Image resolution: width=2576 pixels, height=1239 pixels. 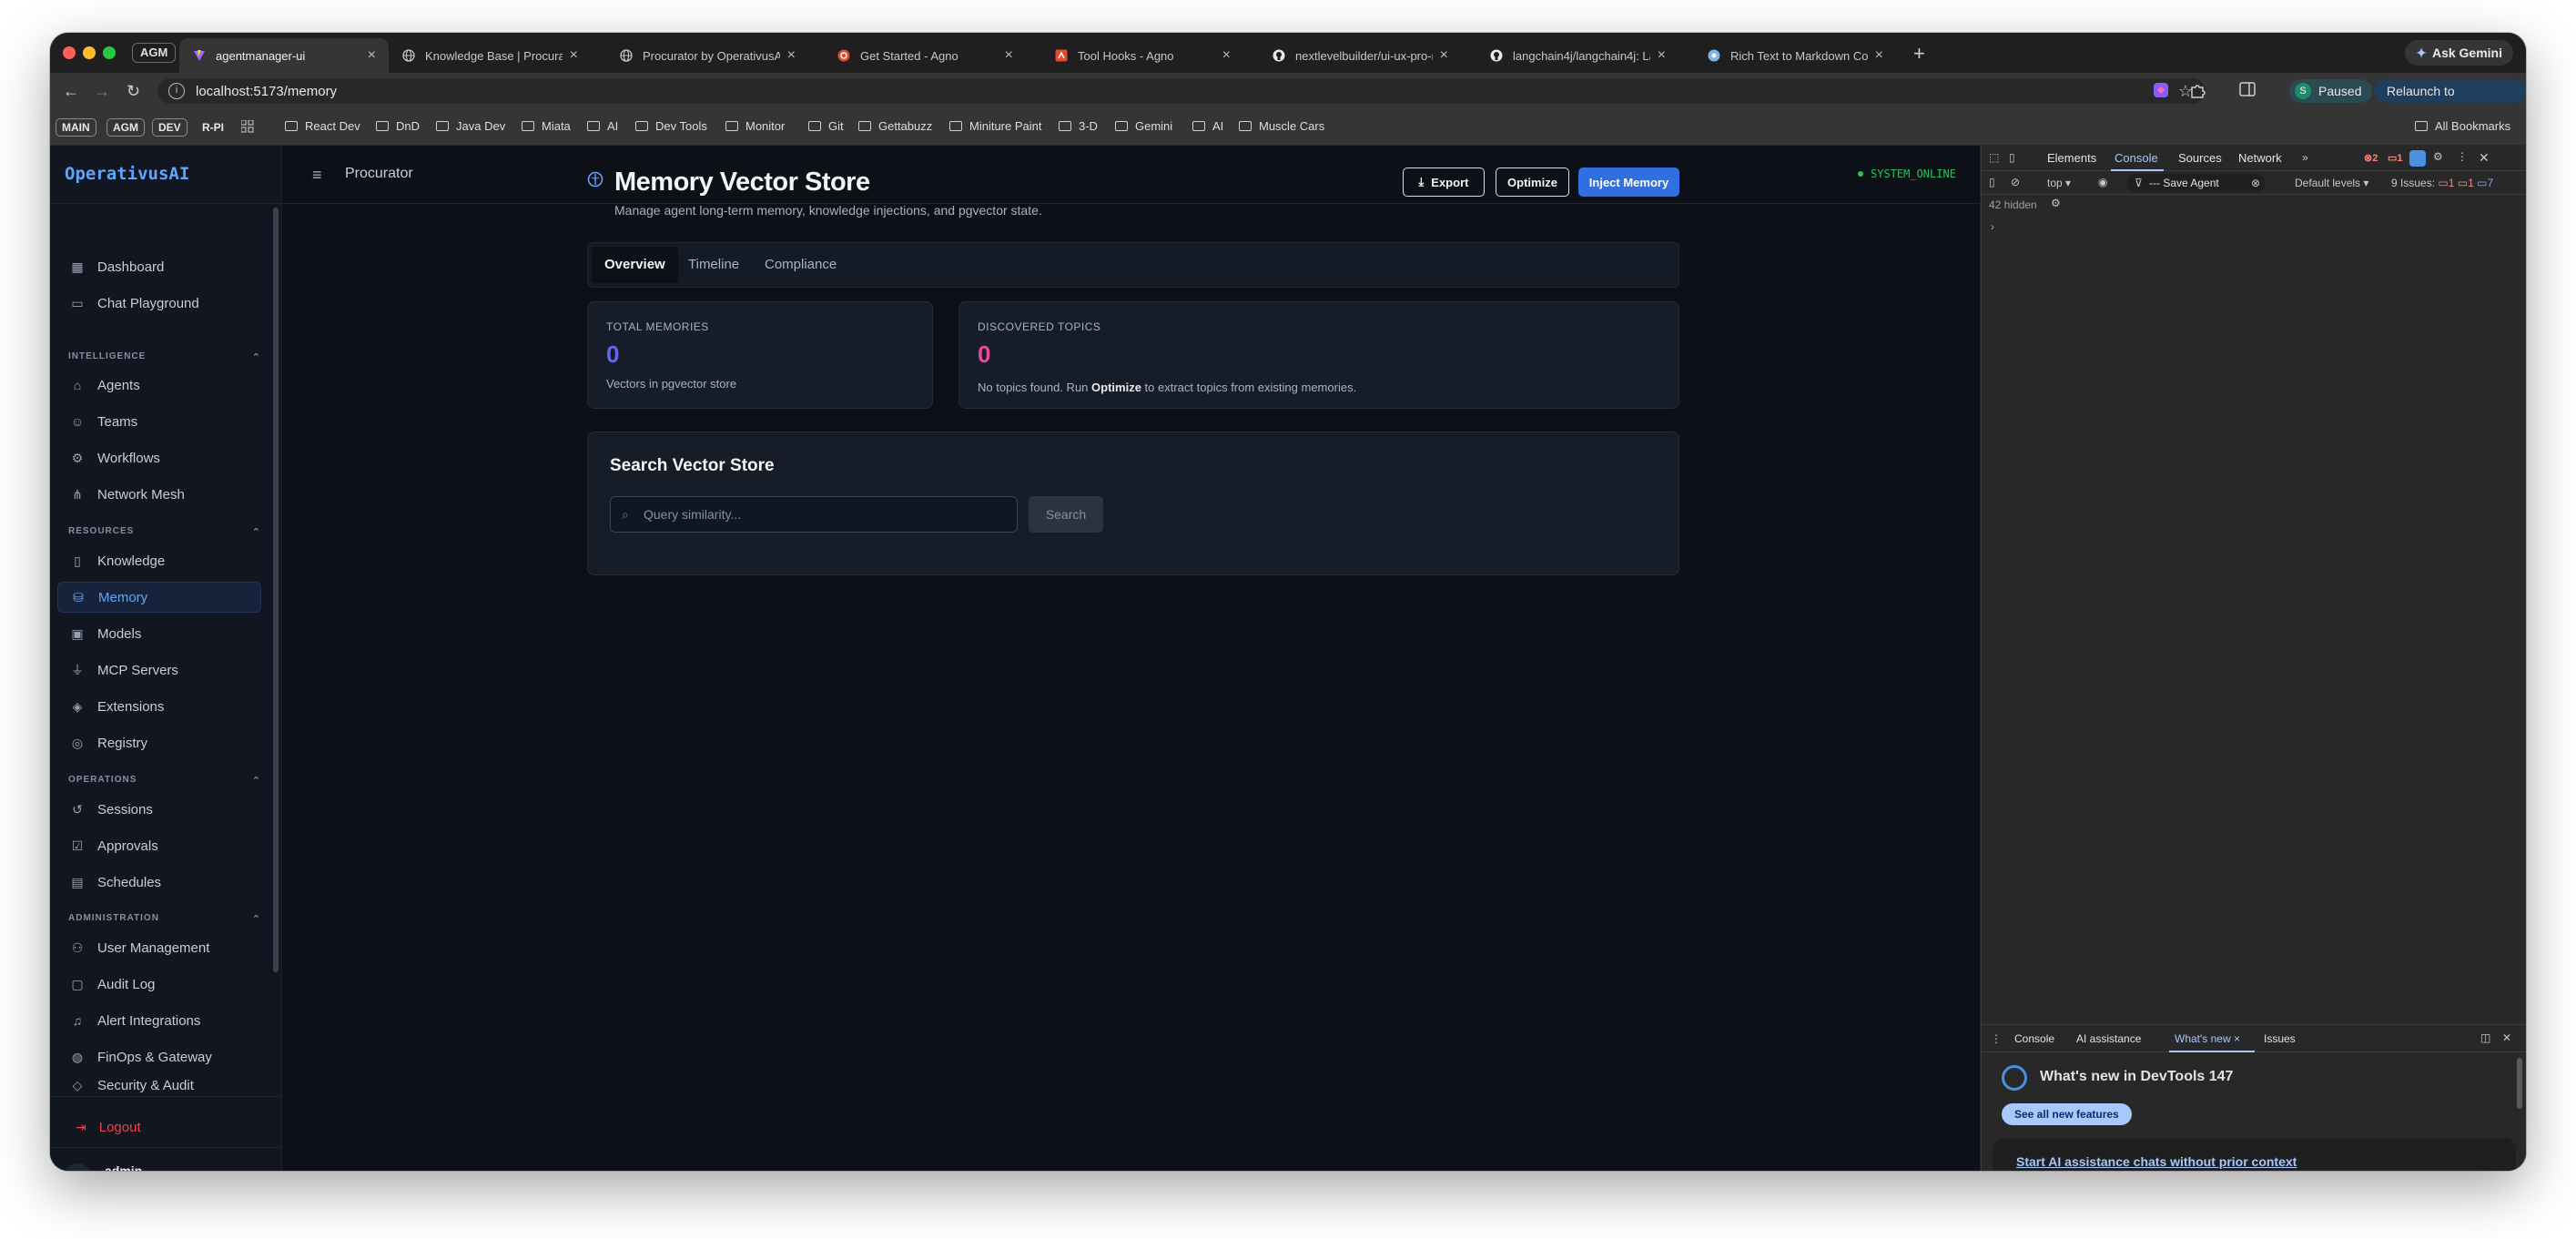 I want to click on copilot-icon, so click(x=2417, y=158).